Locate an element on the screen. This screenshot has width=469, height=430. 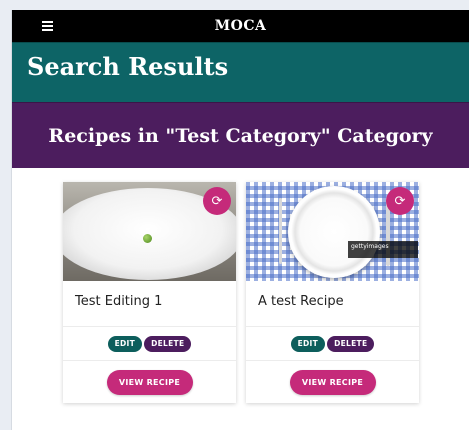
recipe-image: gettyimages ⟳ is located at coordinates (332, 231).